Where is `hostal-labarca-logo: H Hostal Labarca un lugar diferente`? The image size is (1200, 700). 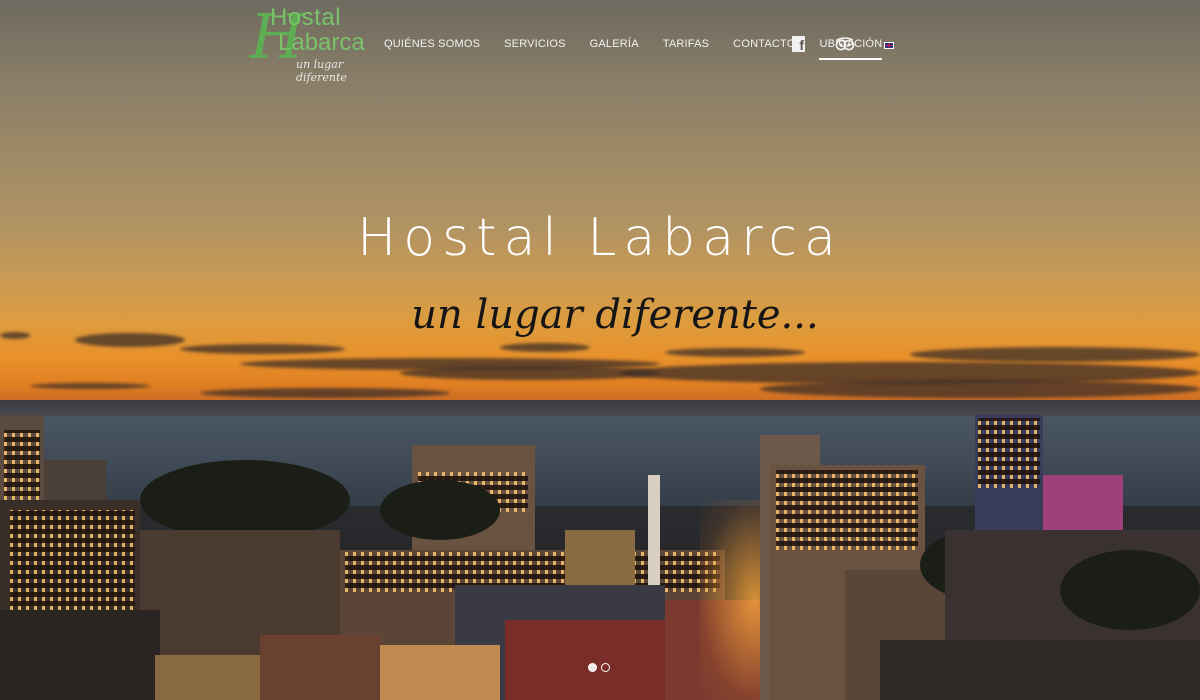 hostal-labarca-logo: H Hostal Labarca un lugar diferente is located at coordinates (307, 44).